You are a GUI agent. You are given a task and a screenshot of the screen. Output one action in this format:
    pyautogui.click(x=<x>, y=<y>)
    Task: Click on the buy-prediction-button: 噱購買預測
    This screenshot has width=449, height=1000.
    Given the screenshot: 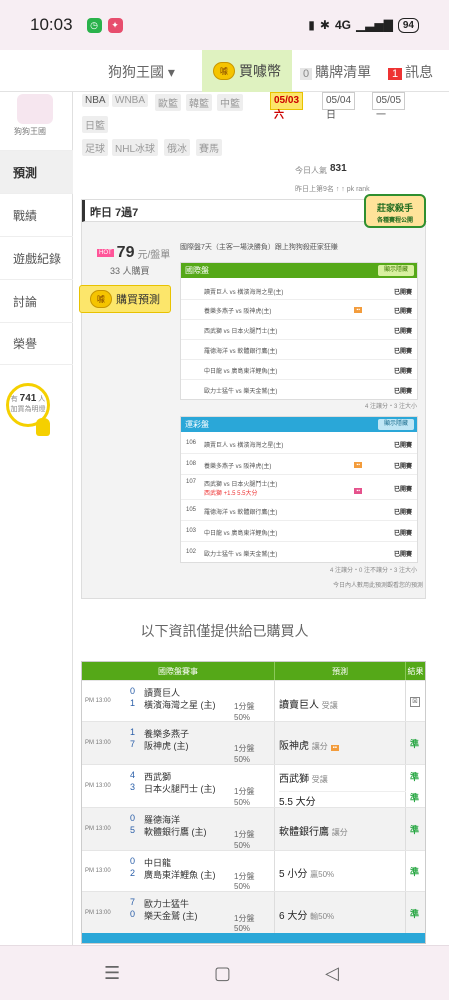 What is the action you would take?
    pyautogui.click(x=125, y=299)
    